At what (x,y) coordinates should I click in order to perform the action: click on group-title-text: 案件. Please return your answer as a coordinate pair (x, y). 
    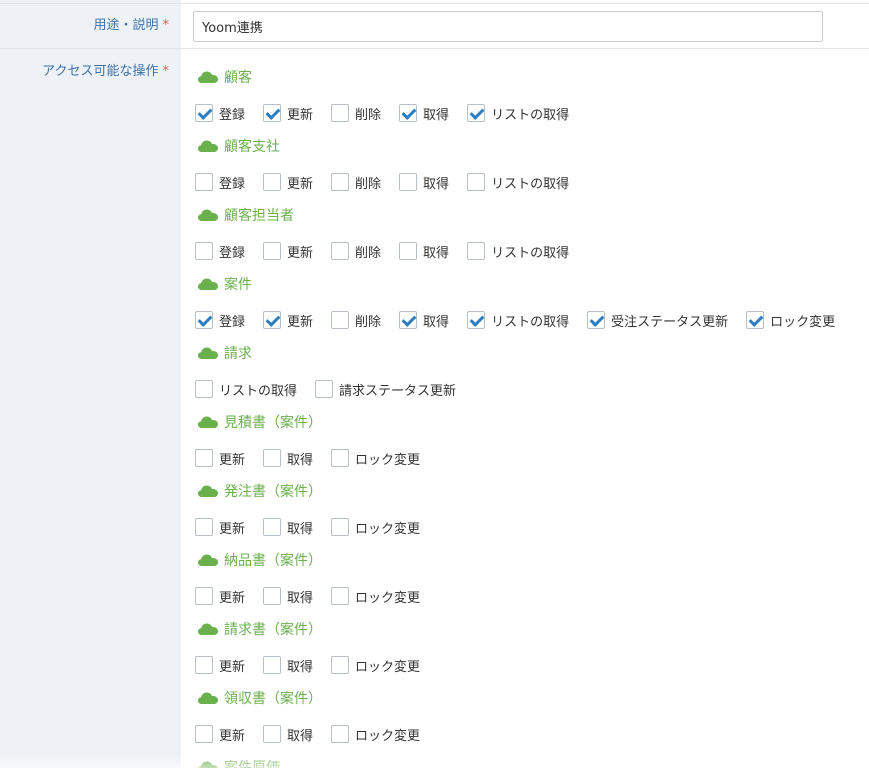
    Looking at the image, I should click on (238, 285).